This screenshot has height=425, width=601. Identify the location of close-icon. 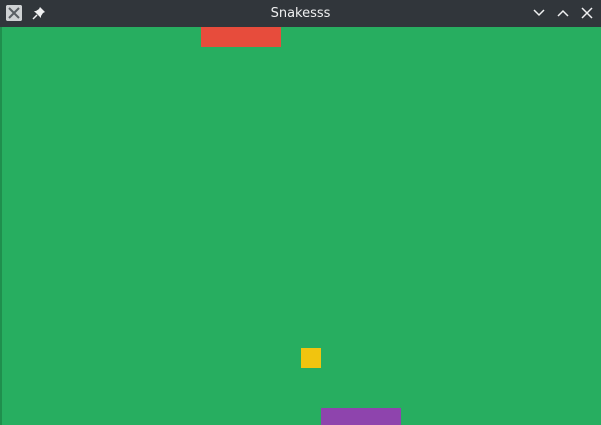
(587, 13).